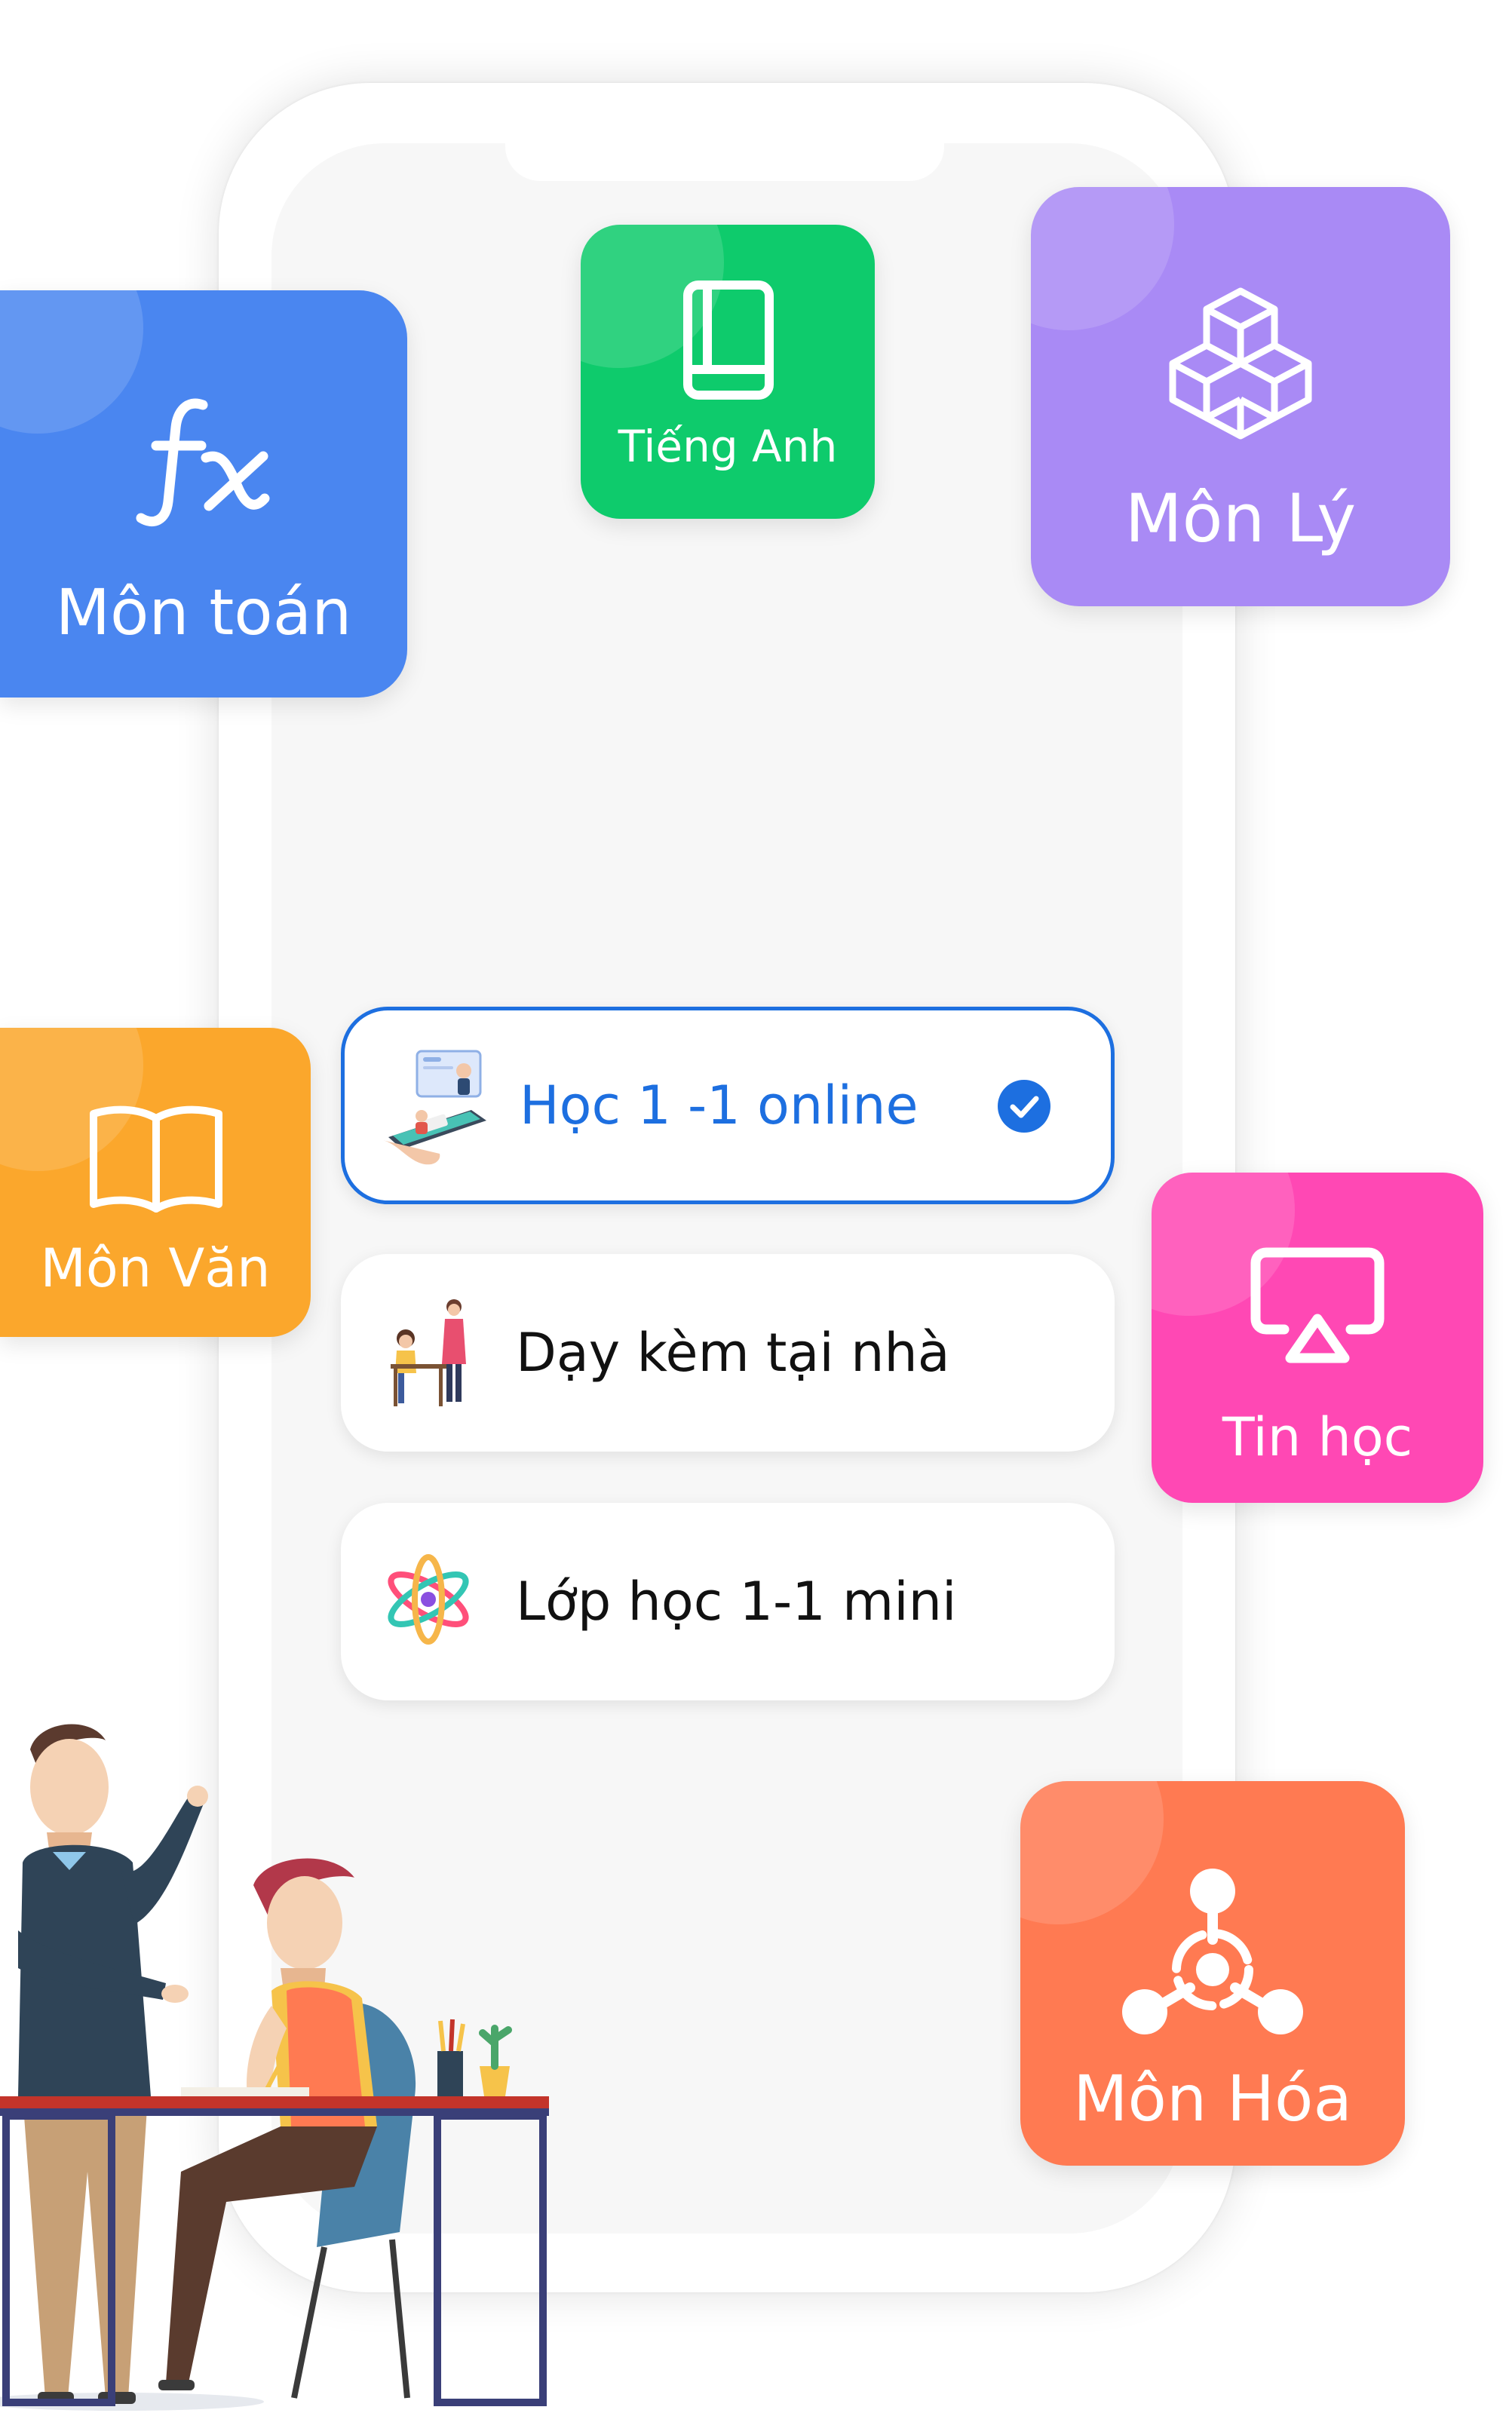  Describe the element at coordinates (1317, 1305) in the screenshot. I see `airplay-icon` at that location.